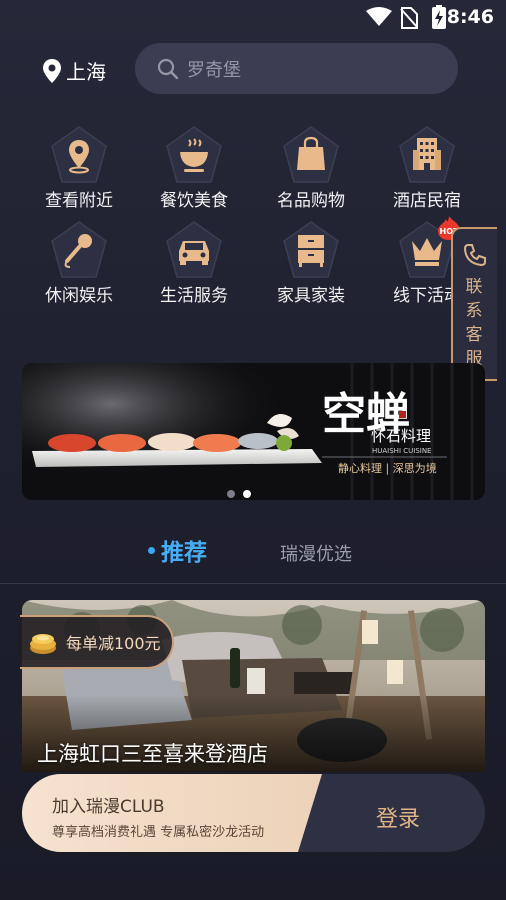 The height and width of the screenshot is (900, 506). I want to click on car-icon, so click(194, 249).